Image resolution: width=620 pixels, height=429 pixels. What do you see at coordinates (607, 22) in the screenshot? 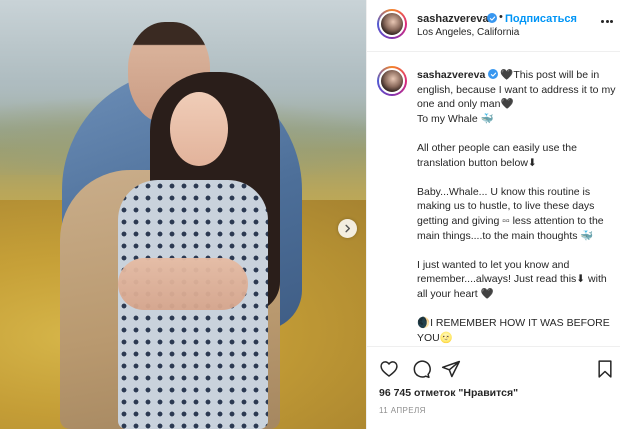
I see `more-options-icon` at bounding box center [607, 22].